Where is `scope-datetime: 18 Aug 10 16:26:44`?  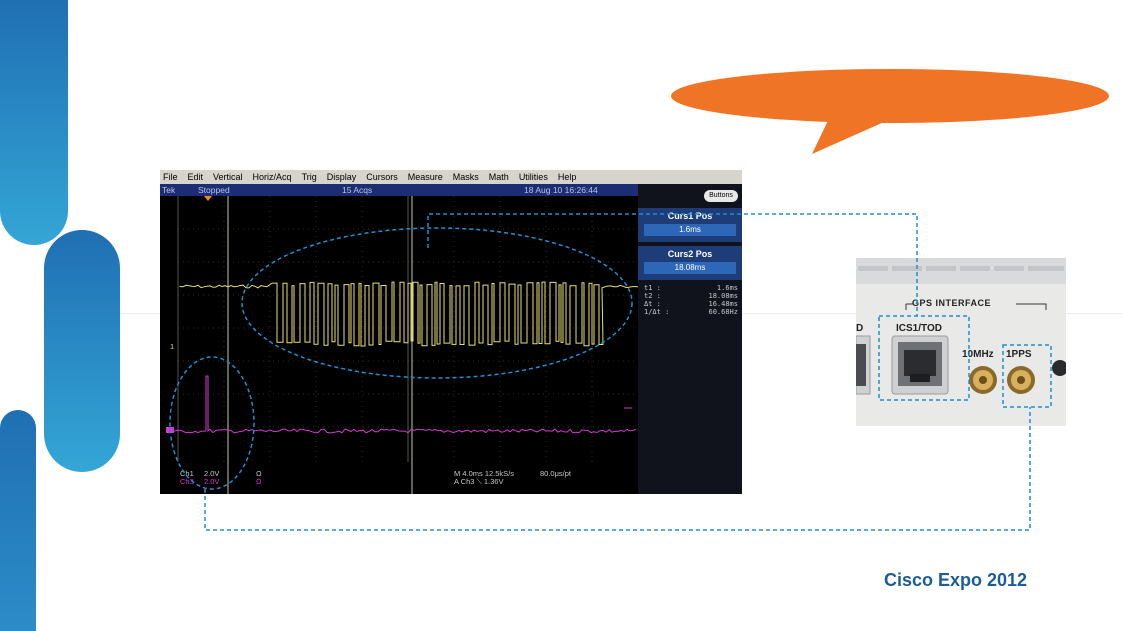 scope-datetime: 18 Aug 10 16:26:44 is located at coordinates (561, 190).